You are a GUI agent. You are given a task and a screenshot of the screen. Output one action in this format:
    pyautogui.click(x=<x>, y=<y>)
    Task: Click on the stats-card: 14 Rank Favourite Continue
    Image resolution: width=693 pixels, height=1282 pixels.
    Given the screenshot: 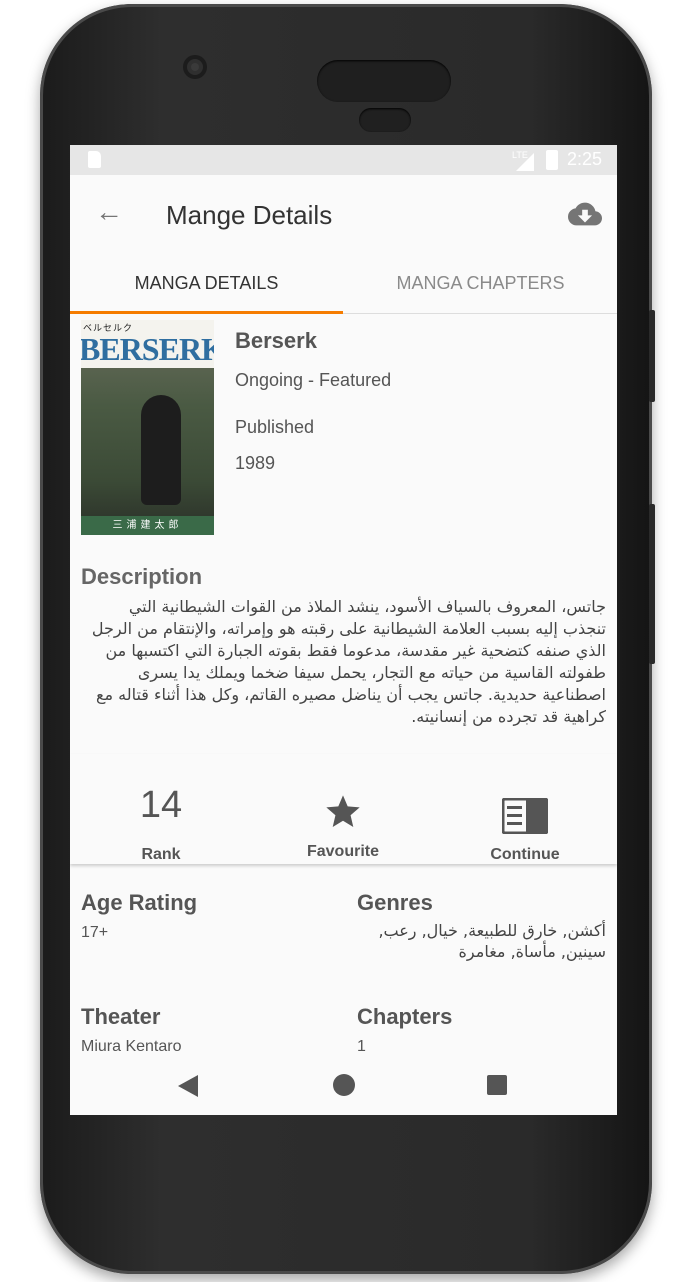 What is the action you would take?
    pyautogui.click(x=343, y=809)
    